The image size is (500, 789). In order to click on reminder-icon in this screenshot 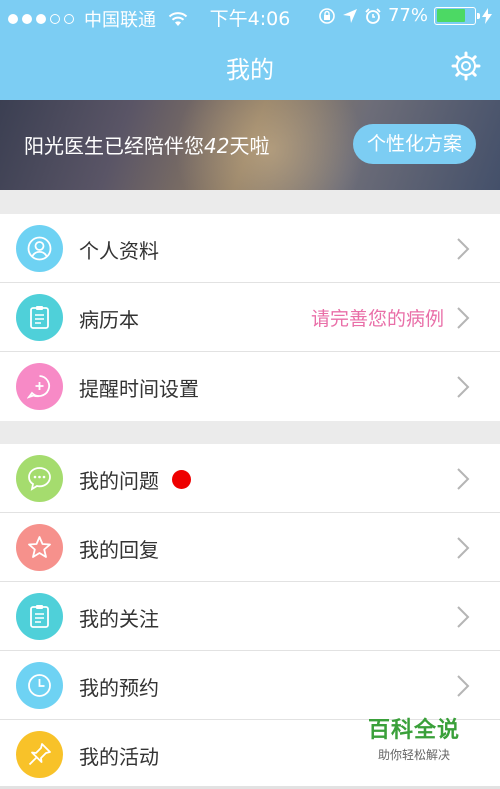, I will do `click(39, 386)`.